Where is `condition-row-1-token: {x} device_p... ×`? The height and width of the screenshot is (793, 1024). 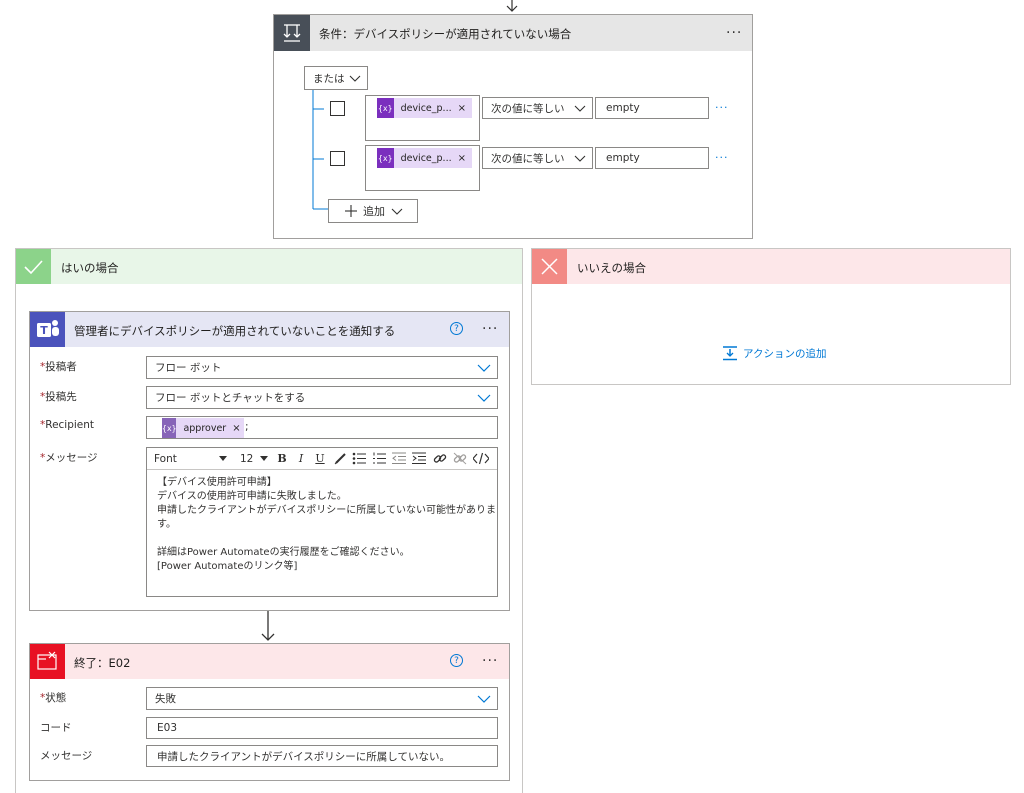 condition-row-1-token: {x} device_p... × is located at coordinates (424, 108).